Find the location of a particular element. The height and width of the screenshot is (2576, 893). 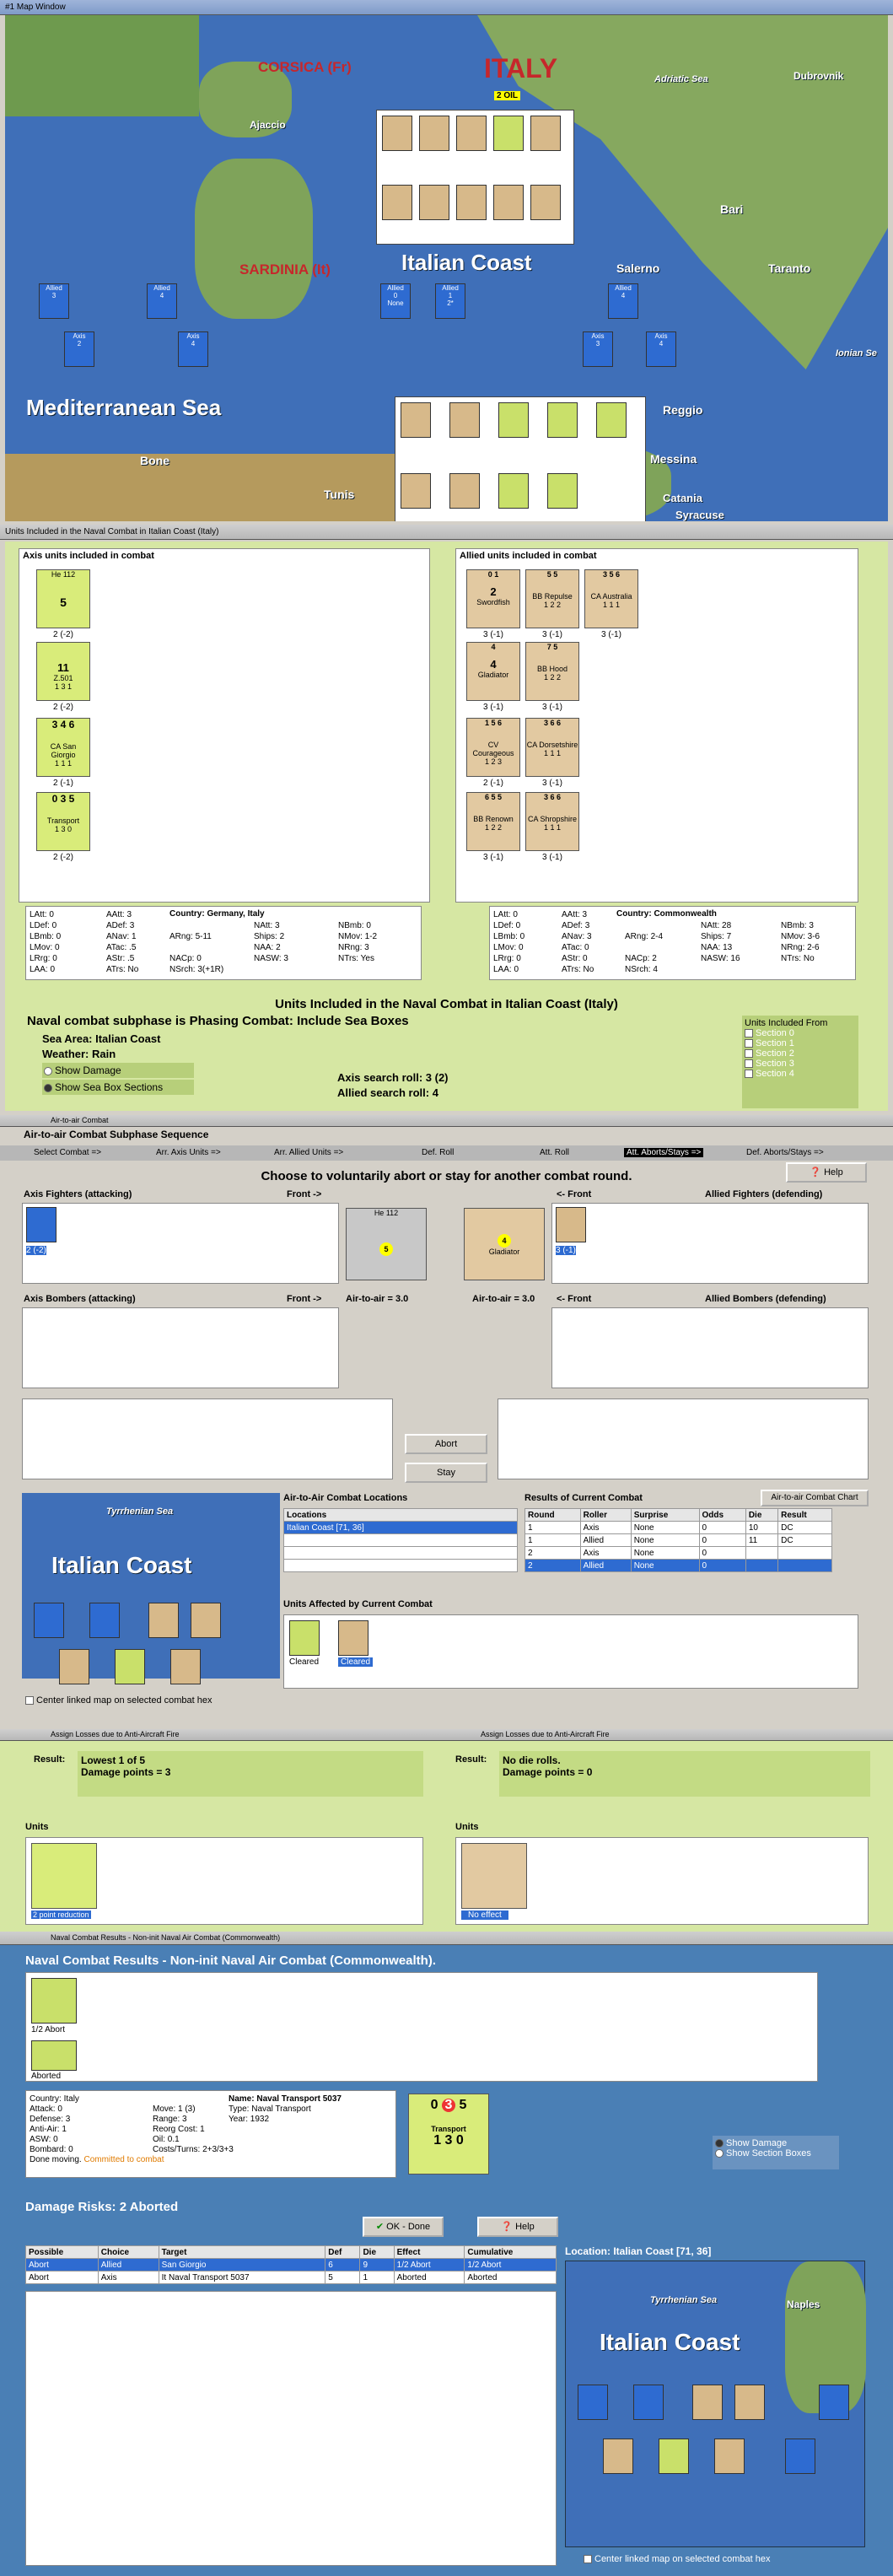

unit-ca-san-giorgio: 3 4 6 CA San Giorgio 1 1 1 2 (-1) is located at coordinates (63, 753).